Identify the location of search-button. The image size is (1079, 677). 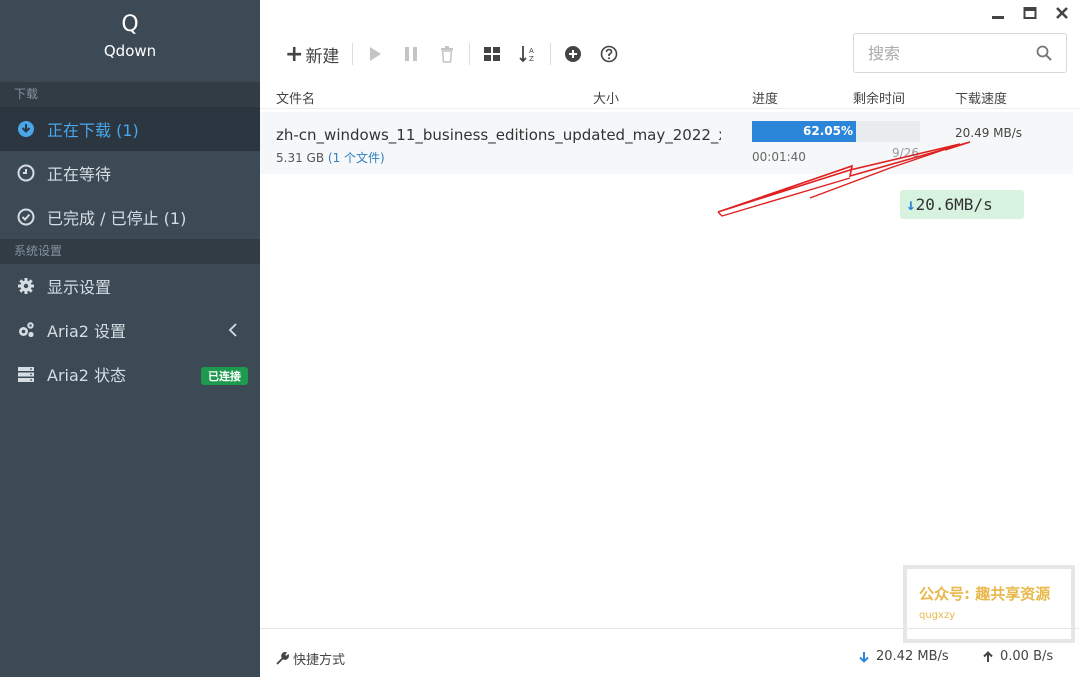
(1044, 53).